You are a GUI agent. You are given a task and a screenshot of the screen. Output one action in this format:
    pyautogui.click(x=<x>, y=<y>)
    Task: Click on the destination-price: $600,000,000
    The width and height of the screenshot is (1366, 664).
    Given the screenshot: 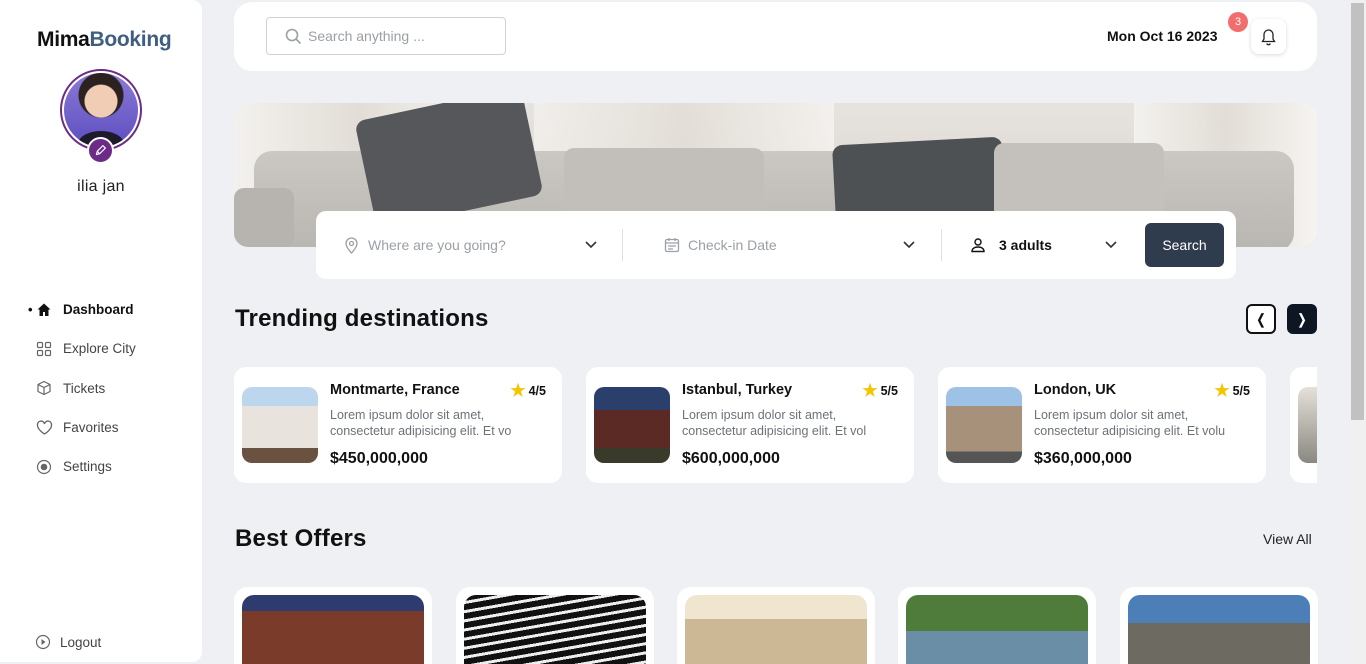 What is the action you would take?
    pyautogui.click(x=731, y=458)
    